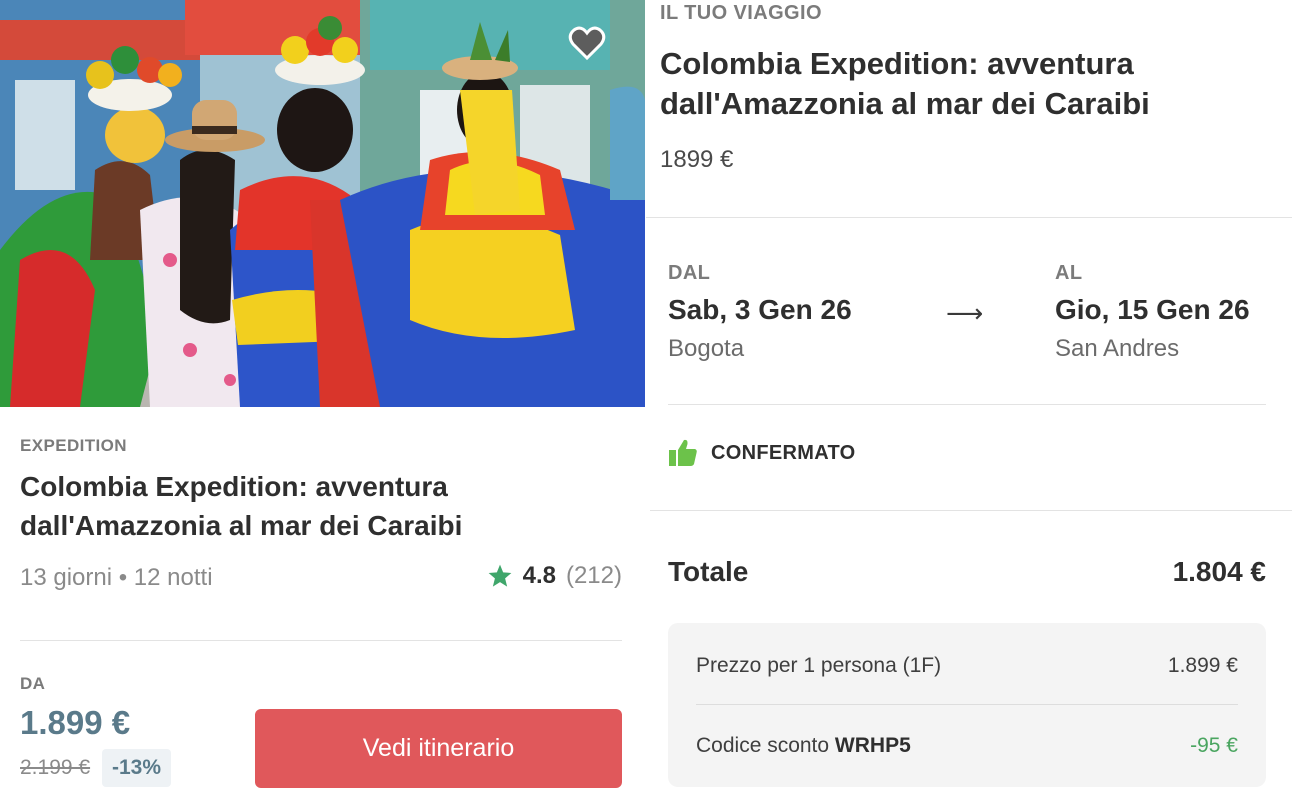 The height and width of the screenshot is (802, 1292). Describe the element at coordinates (1214, 745) in the screenshot. I see `discount-amount: -95 €` at that location.